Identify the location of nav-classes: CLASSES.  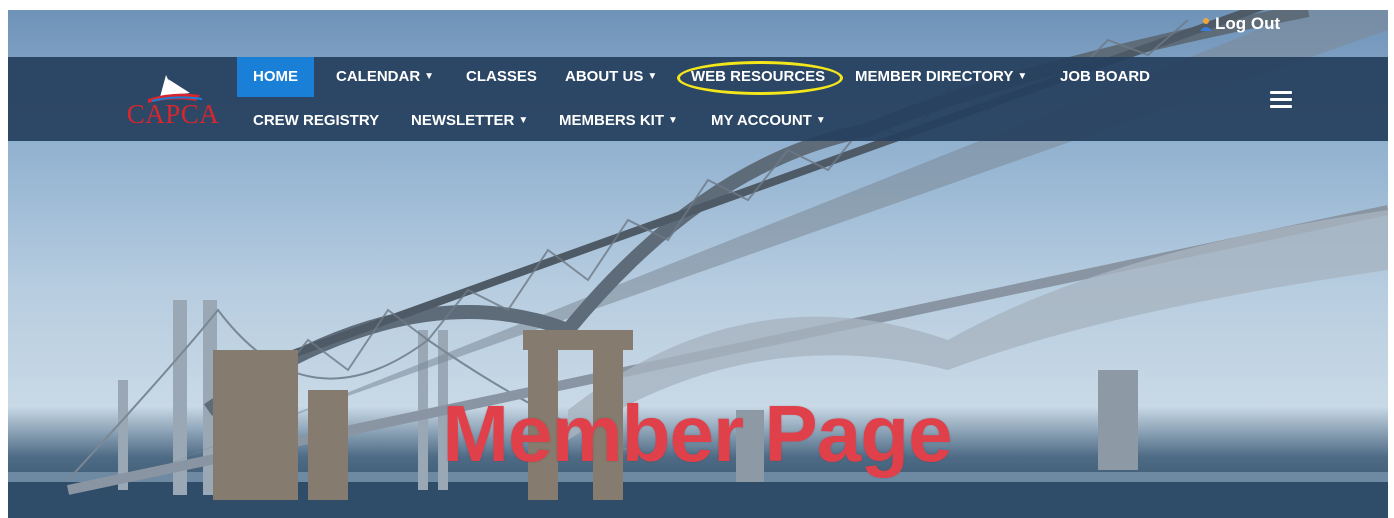
(501, 77).